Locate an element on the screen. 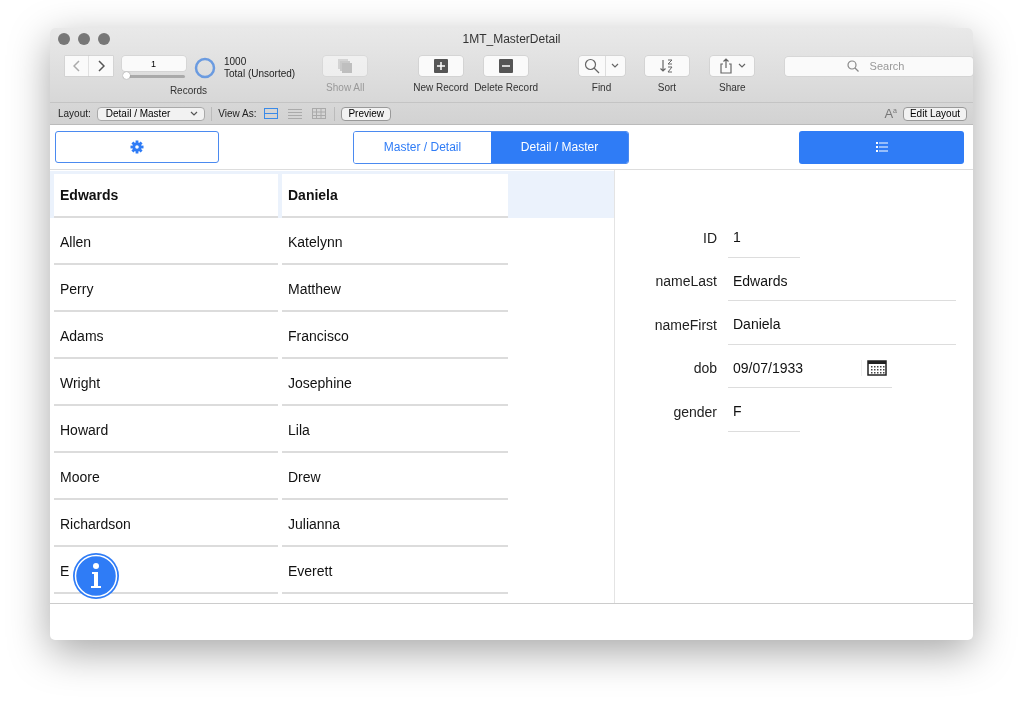 The image size is (1024, 712). zoom-button is located at coordinates (104, 39).